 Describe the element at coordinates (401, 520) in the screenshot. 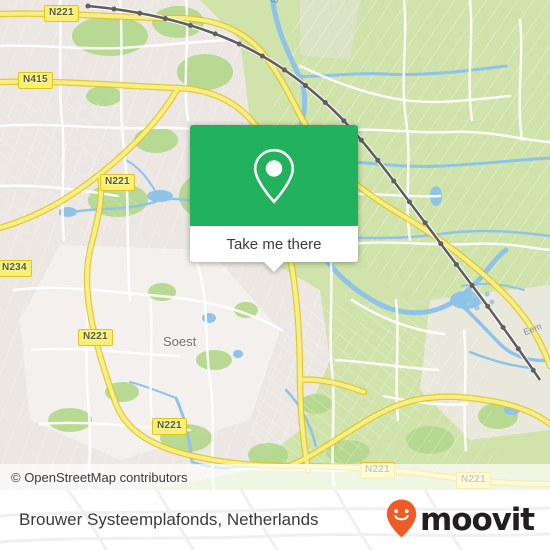

I see `moovit-pin-smiley-icon` at that location.